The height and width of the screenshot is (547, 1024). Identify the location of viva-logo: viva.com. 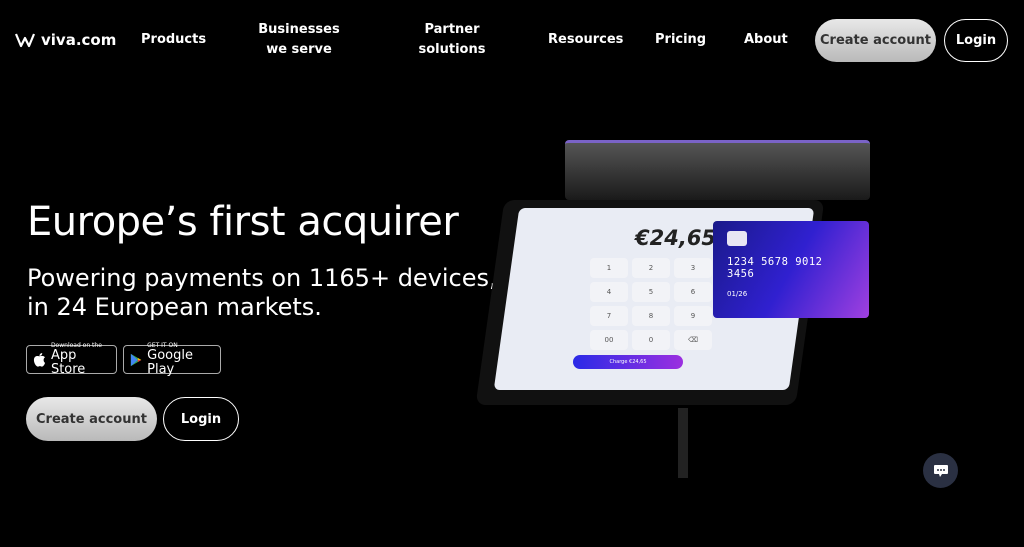
(65, 40).